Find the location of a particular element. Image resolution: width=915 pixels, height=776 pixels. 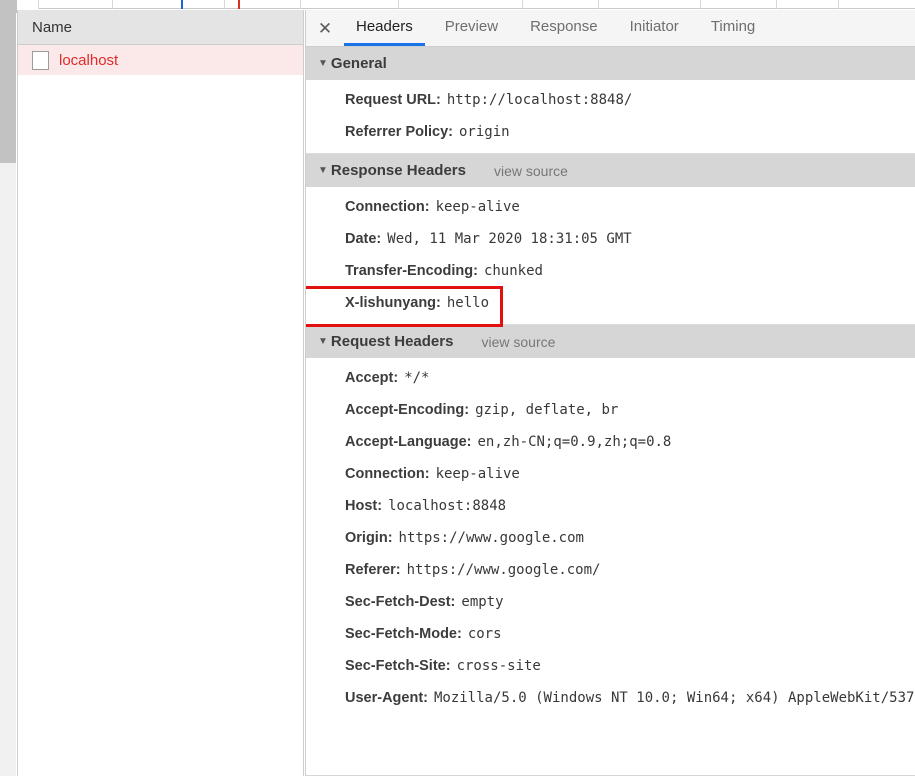

header-key: Date: is located at coordinates (363, 239).